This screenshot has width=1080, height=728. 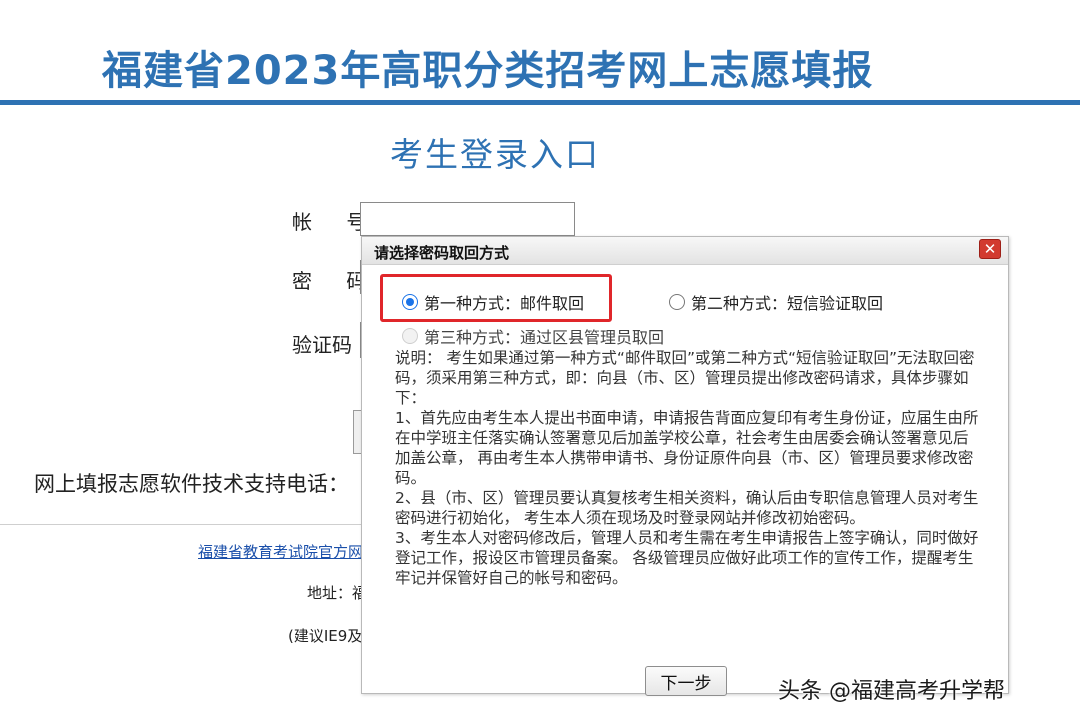 What do you see at coordinates (325, 636) in the screenshot?
I see `browser-note: (建议IE9及` at bounding box center [325, 636].